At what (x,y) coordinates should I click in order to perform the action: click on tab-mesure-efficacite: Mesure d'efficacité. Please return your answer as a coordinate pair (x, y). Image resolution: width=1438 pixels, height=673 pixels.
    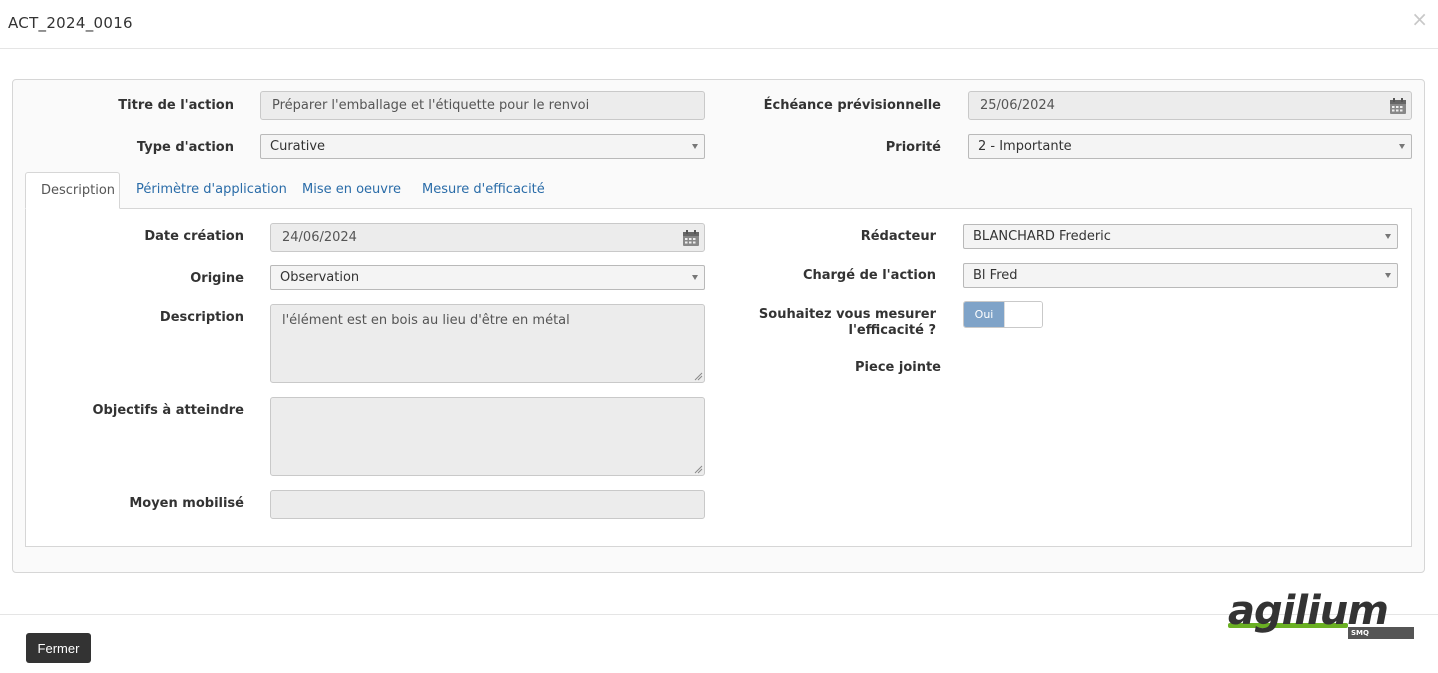
    Looking at the image, I should click on (483, 190).